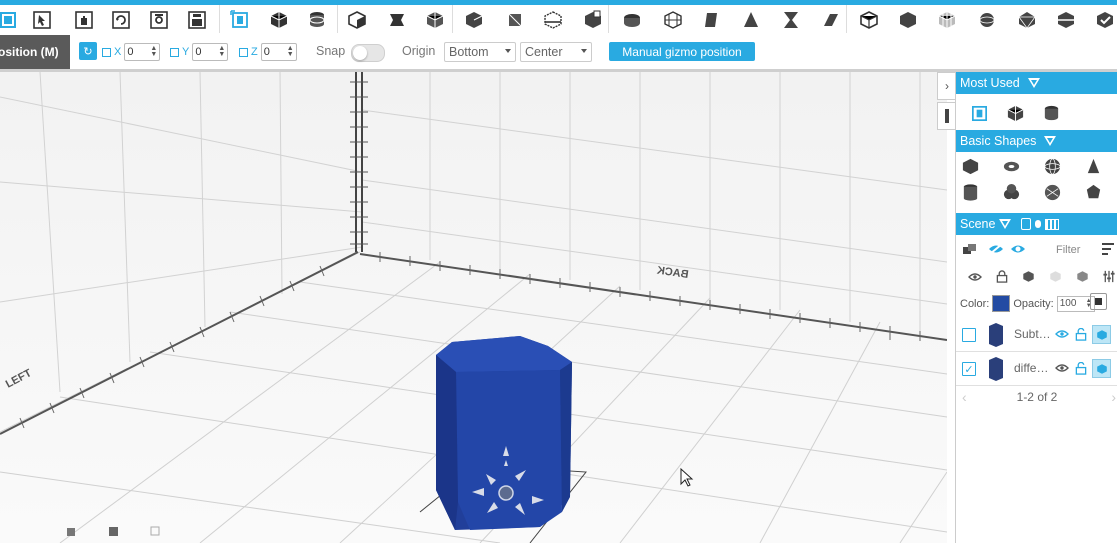 This screenshot has width=1117, height=543. Describe the element at coordinates (42, 20) in the screenshot. I see `select-cursor-icon` at that location.